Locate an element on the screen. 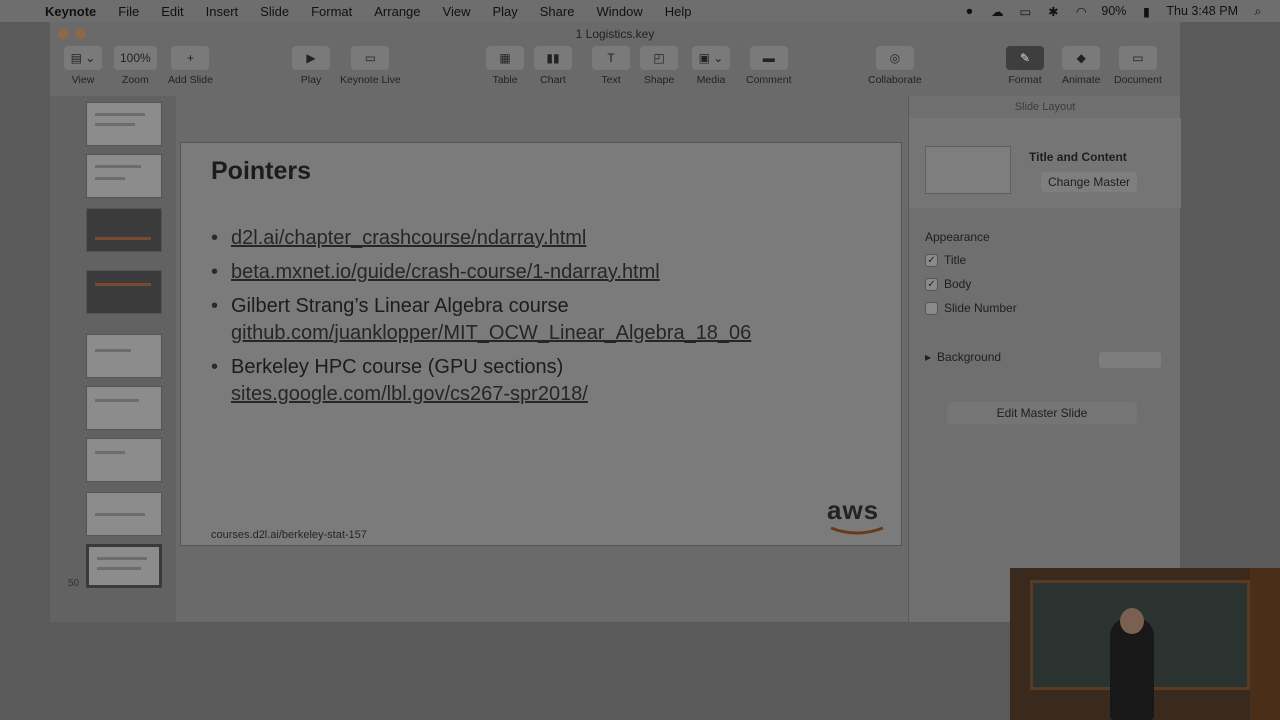 This screenshot has height=720, width=1280. table-button: ▦ Table is located at coordinates (505, 66).